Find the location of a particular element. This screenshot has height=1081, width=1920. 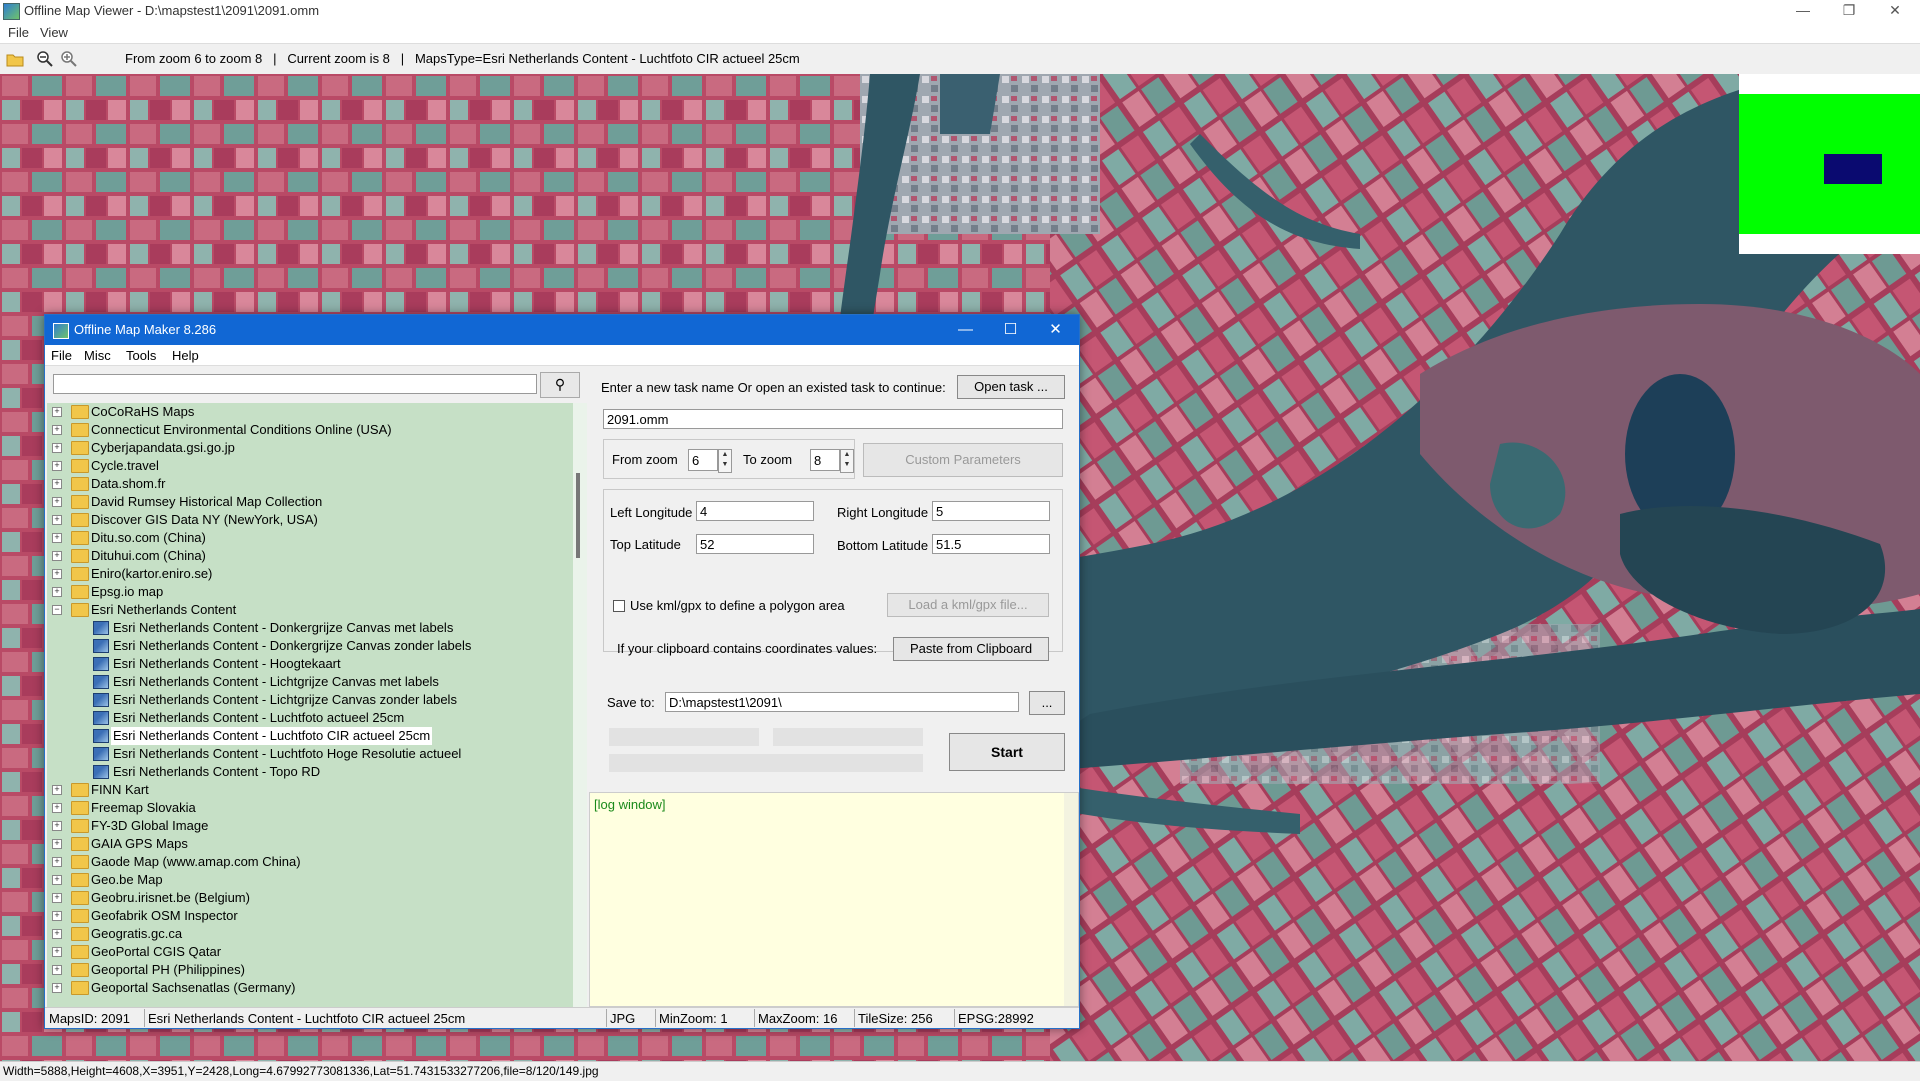

tree-item-label: Epsg.io map is located at coordinates (127, 591).